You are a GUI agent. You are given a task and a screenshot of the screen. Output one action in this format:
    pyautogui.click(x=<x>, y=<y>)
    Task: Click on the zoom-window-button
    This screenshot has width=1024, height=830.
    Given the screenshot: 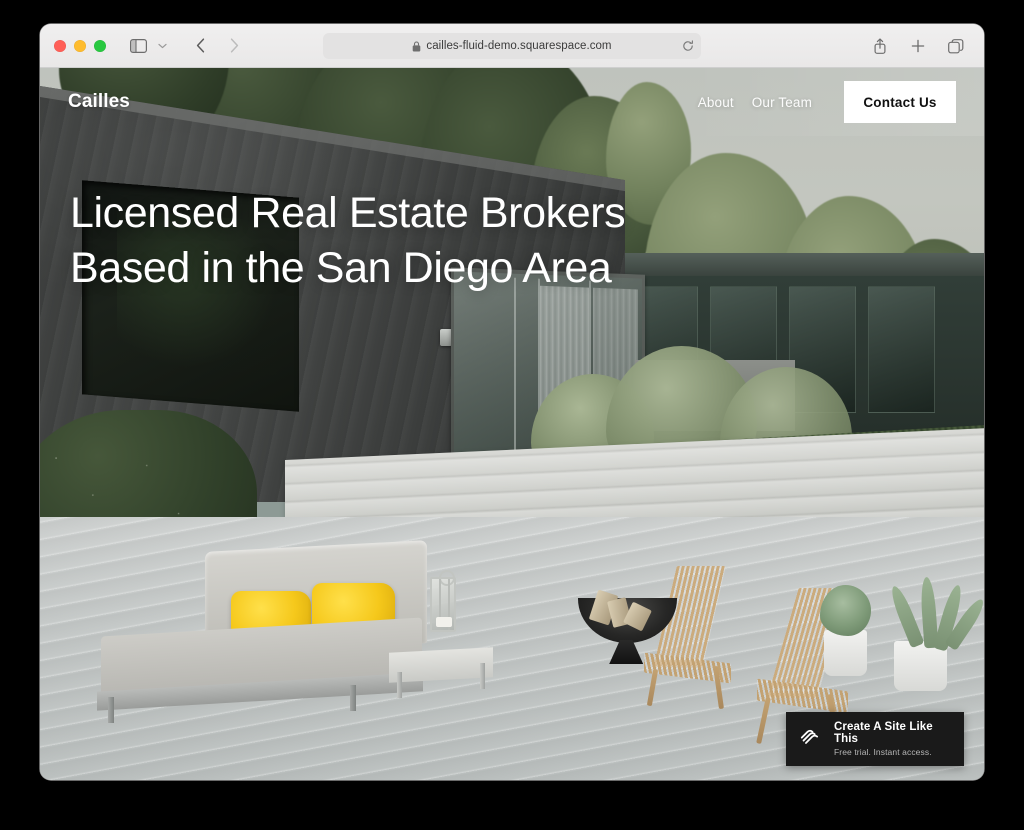 What is the action you would take?
    pyautogui.click(x=100, y=45)
    